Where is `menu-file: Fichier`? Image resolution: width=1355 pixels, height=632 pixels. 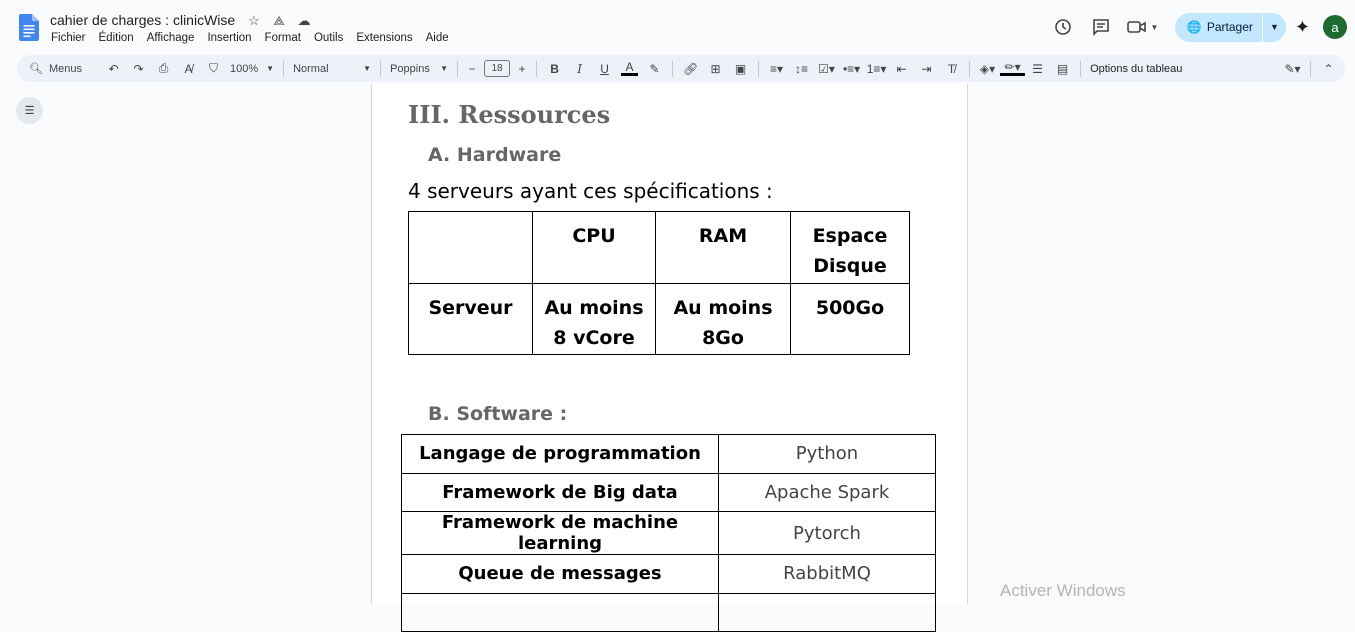 menu-file: Fichier is located at coordinates (68, 38).